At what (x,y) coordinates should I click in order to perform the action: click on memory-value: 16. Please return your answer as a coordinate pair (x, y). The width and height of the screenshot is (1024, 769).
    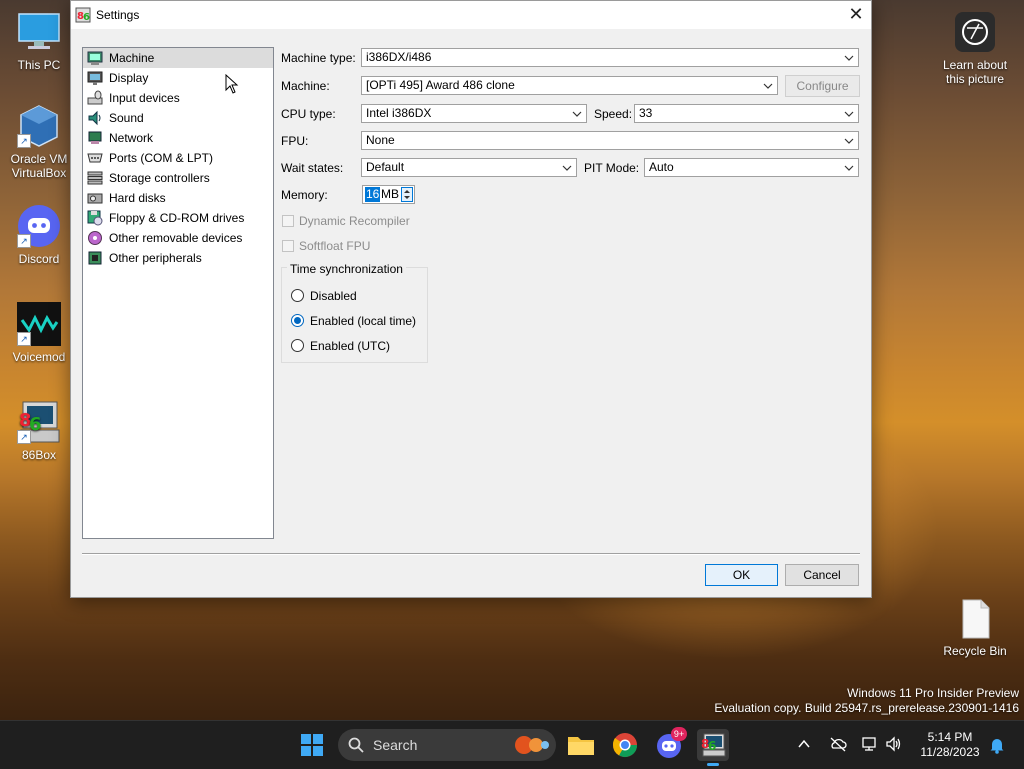
    Looking at the image, I should click on (373, 194).